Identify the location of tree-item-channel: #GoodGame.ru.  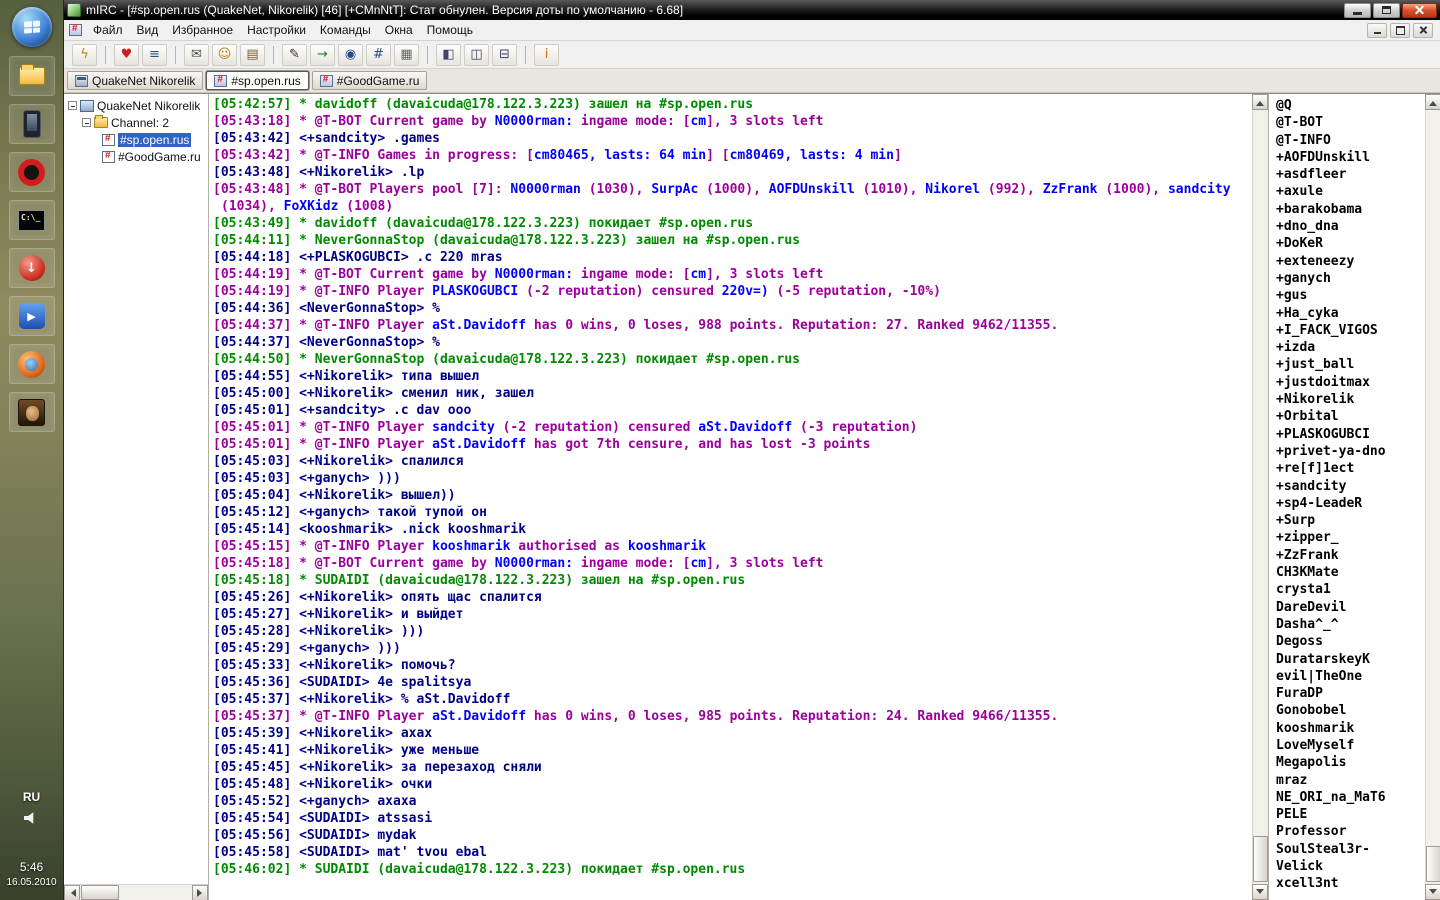
(155, 156).